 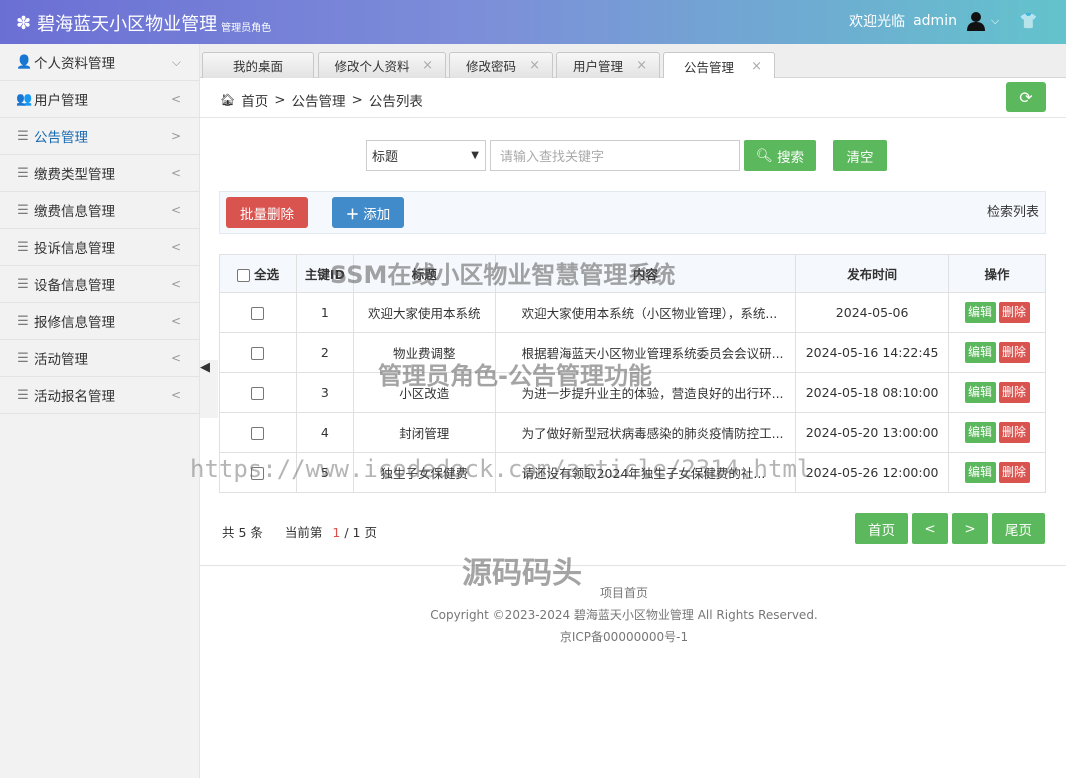 I want to click on sidebar-item-label: 活动管理, so click(x=61, y=360).